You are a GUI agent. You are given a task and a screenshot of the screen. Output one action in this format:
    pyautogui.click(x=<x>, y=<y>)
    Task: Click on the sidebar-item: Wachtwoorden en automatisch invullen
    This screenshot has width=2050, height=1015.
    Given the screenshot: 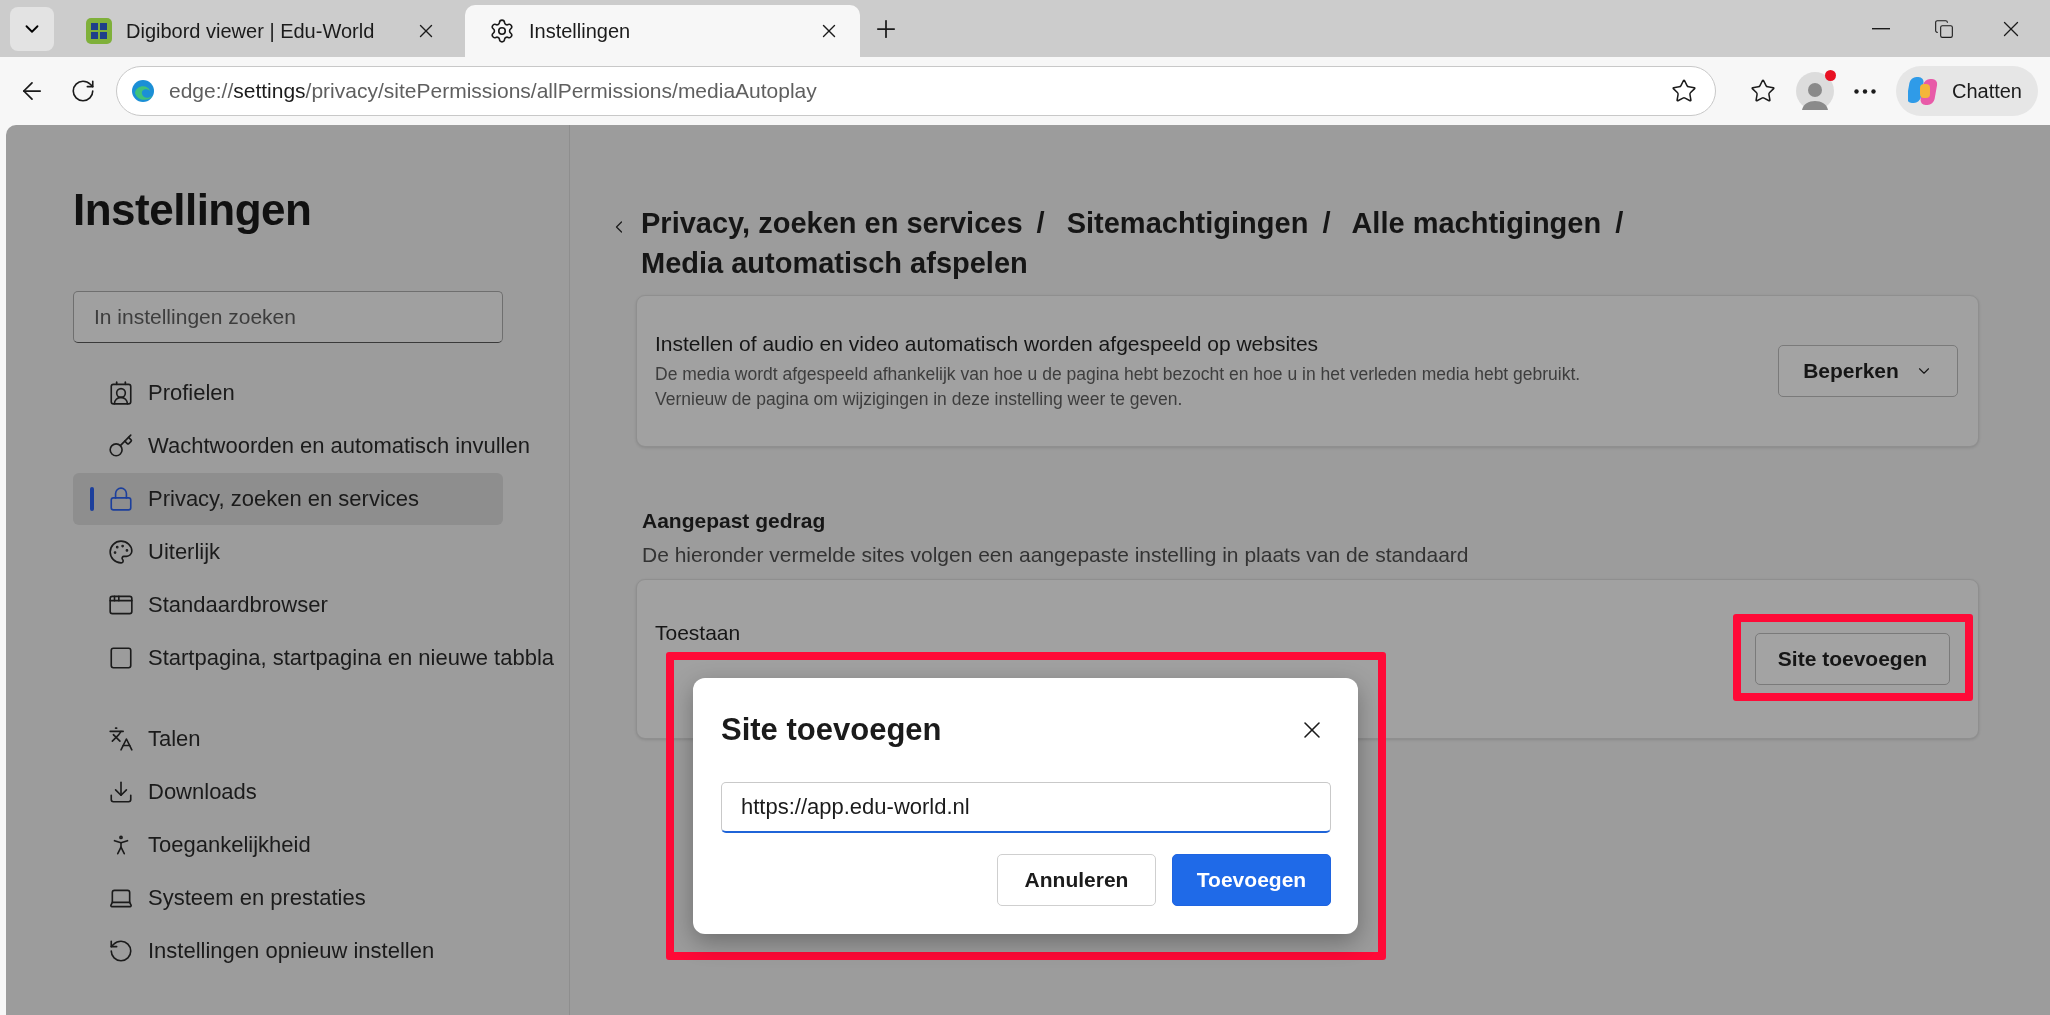 What is the action you would take?
    pyautogui.click(x=306, y=446)
    